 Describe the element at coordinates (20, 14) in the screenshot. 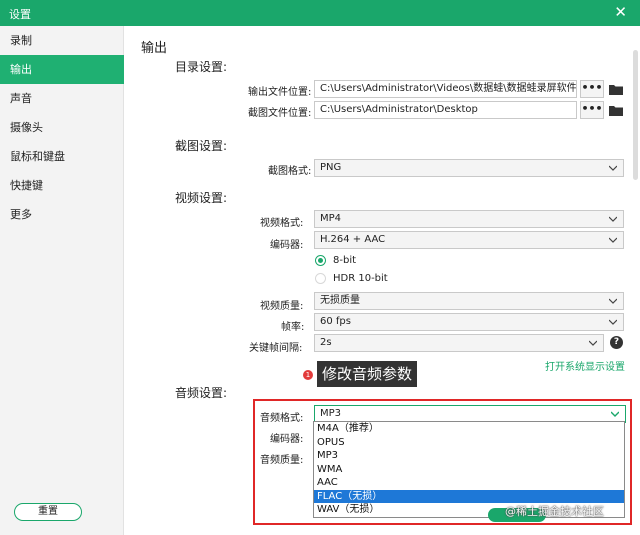

I see `window-title: 设置` at that location.